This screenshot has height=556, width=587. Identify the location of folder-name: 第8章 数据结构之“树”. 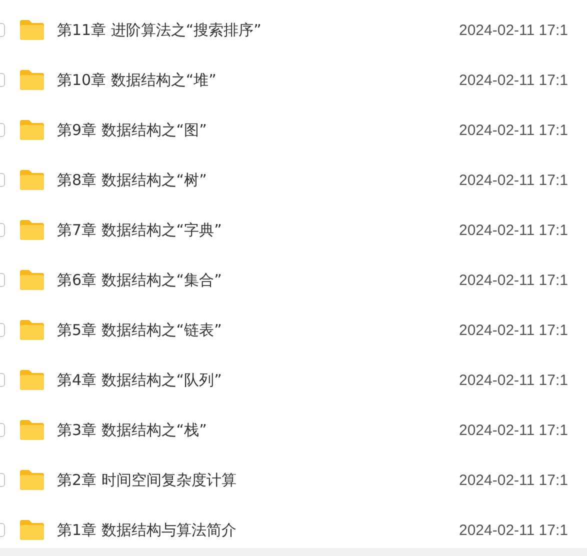
(257, 180).